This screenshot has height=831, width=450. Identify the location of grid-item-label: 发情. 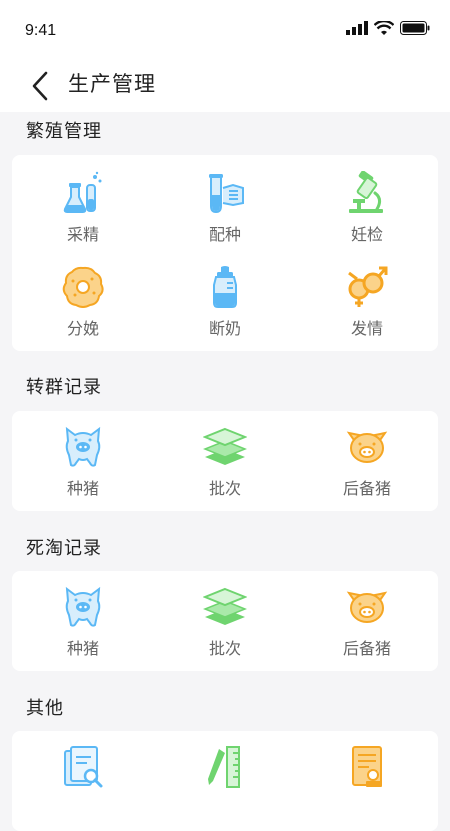
(366, 328).